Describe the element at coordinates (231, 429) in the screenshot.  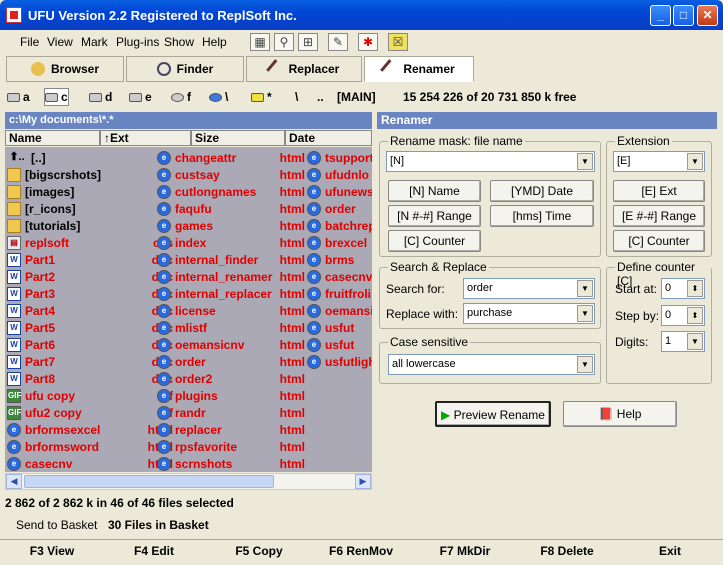
I see `list-item: e replacer html` at that location.